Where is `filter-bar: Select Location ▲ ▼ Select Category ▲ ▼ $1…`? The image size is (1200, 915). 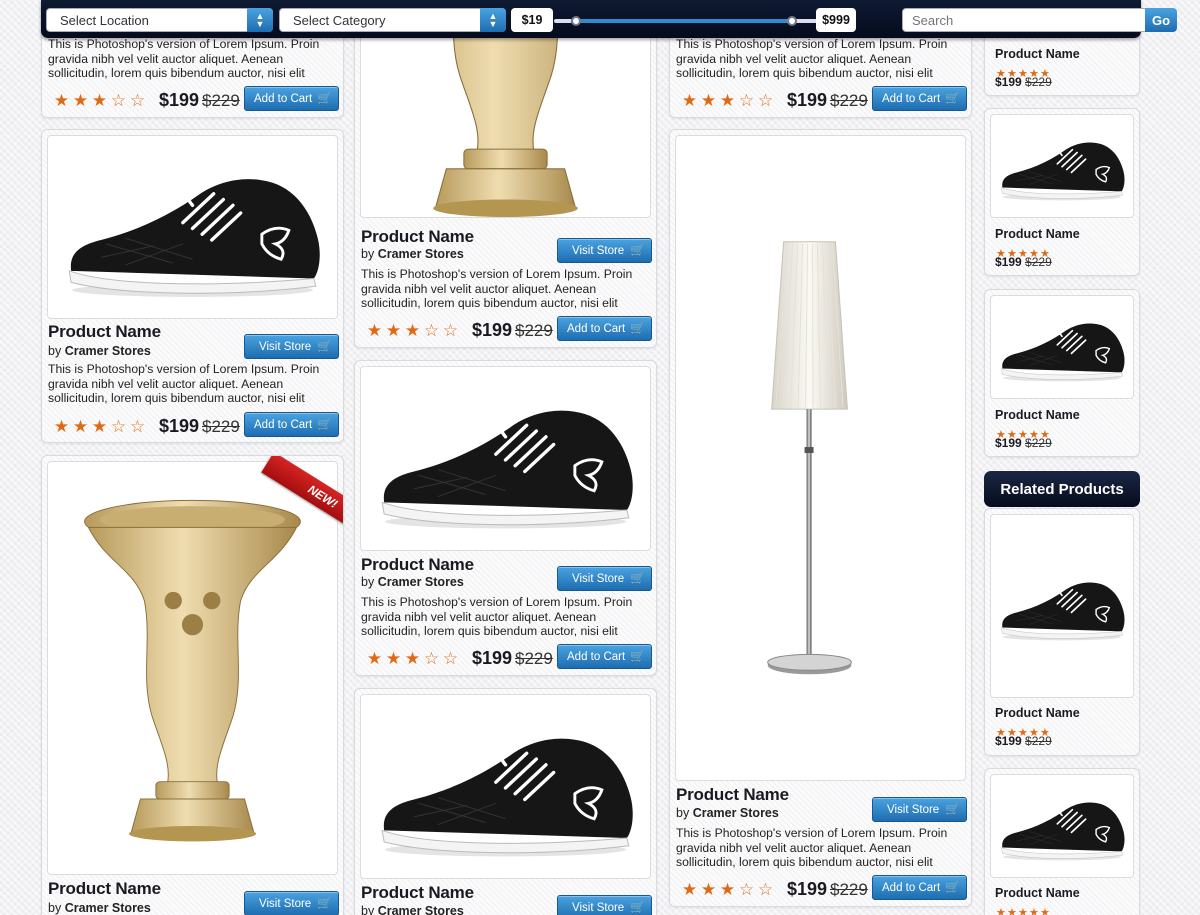 filter-bar: Select Location ▲ ▼ Select Category ▲ ▼ $1… is located at coordinates (609, 19).